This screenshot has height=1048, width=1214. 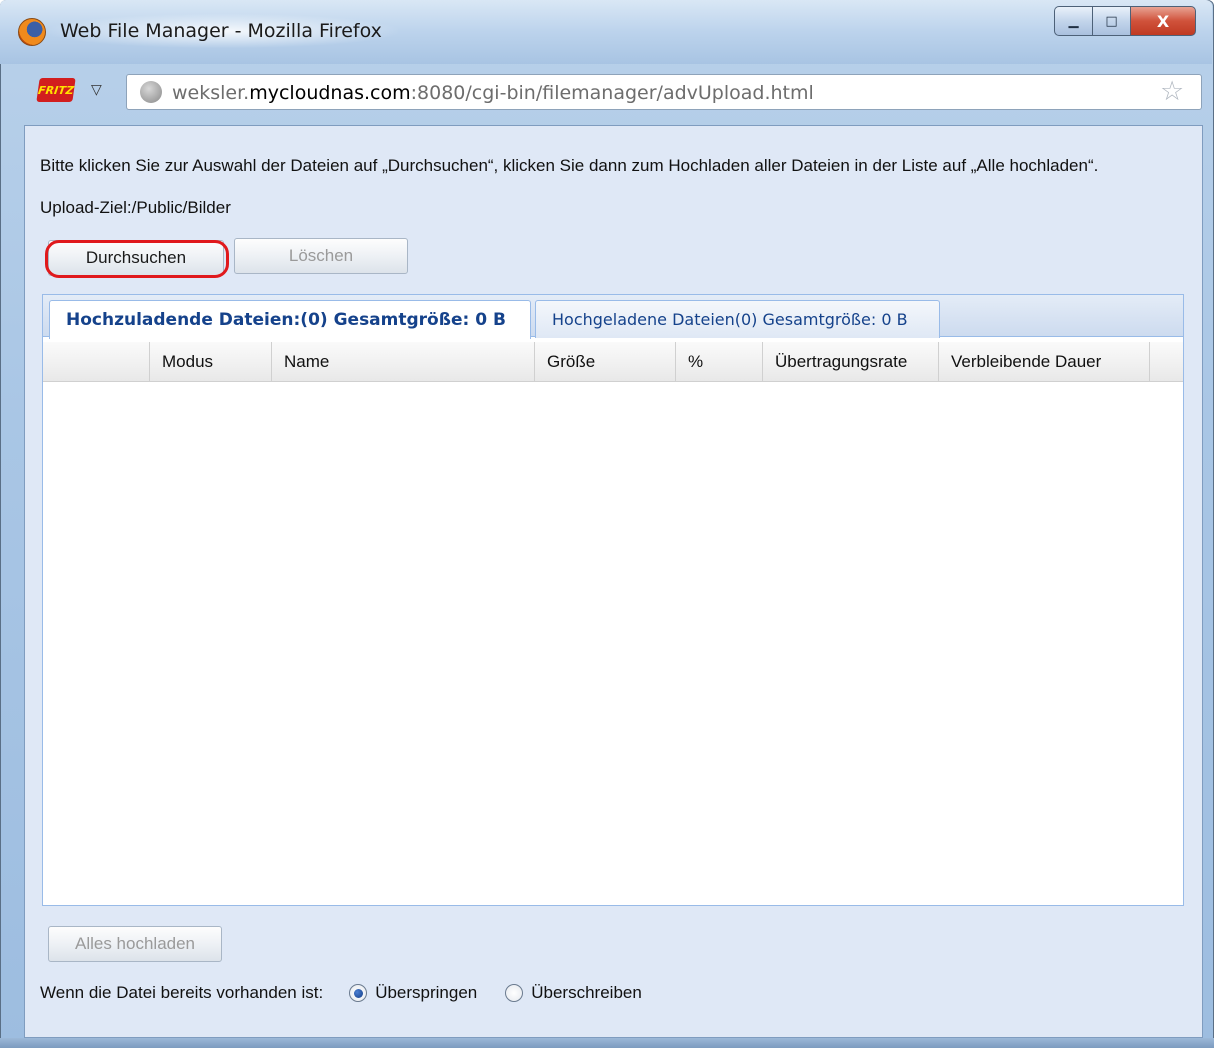 I want to click on star-icon: ☆, so click(x=1172, y=91).